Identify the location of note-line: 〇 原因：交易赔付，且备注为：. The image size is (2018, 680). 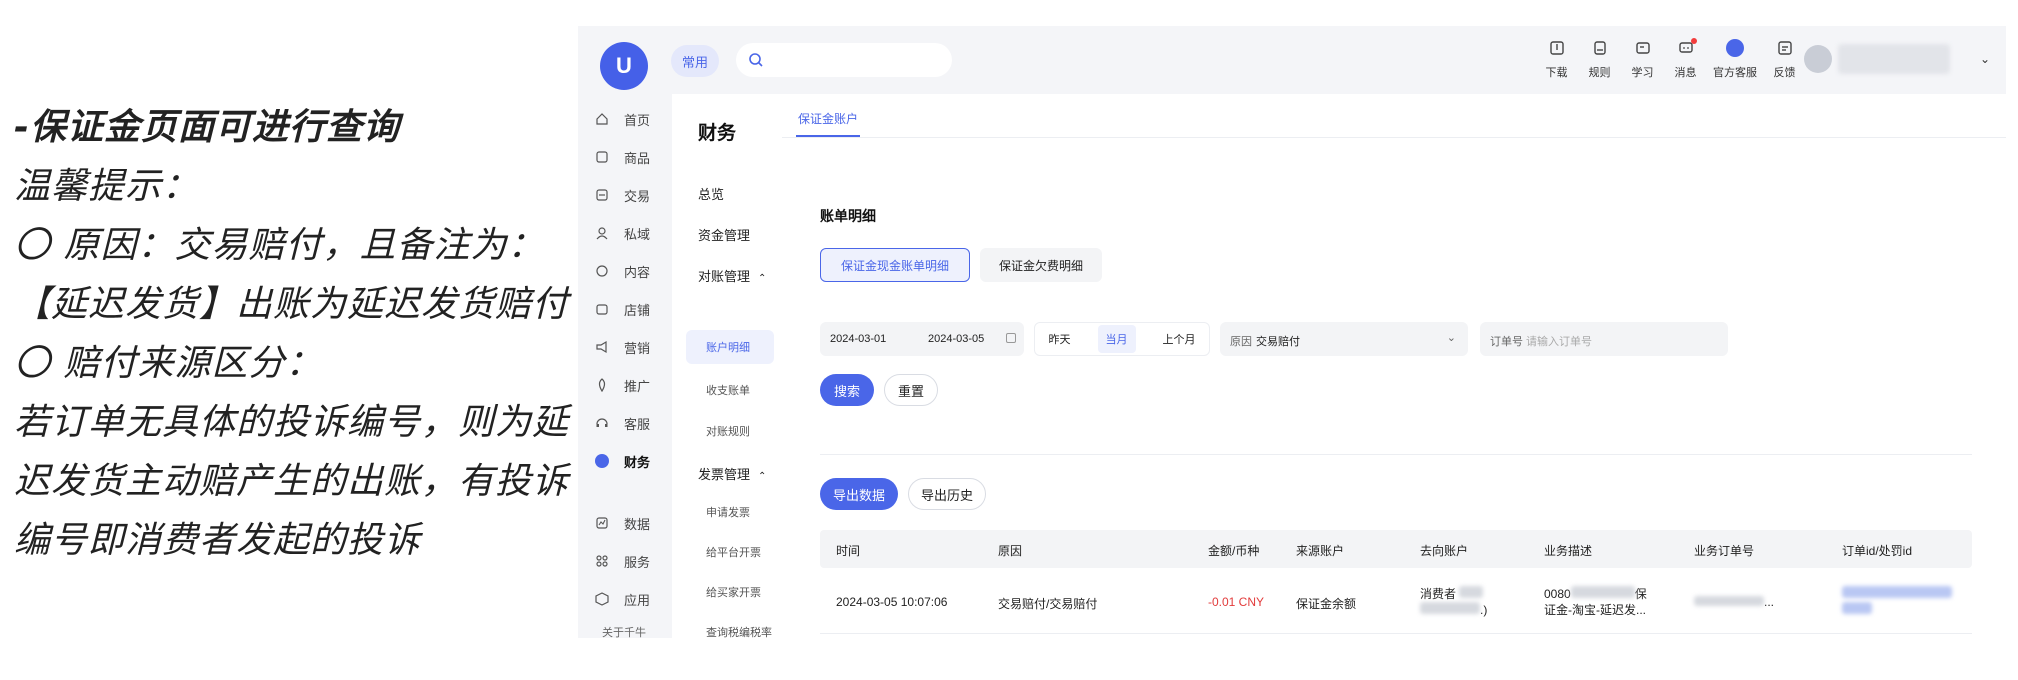
(279, 245).